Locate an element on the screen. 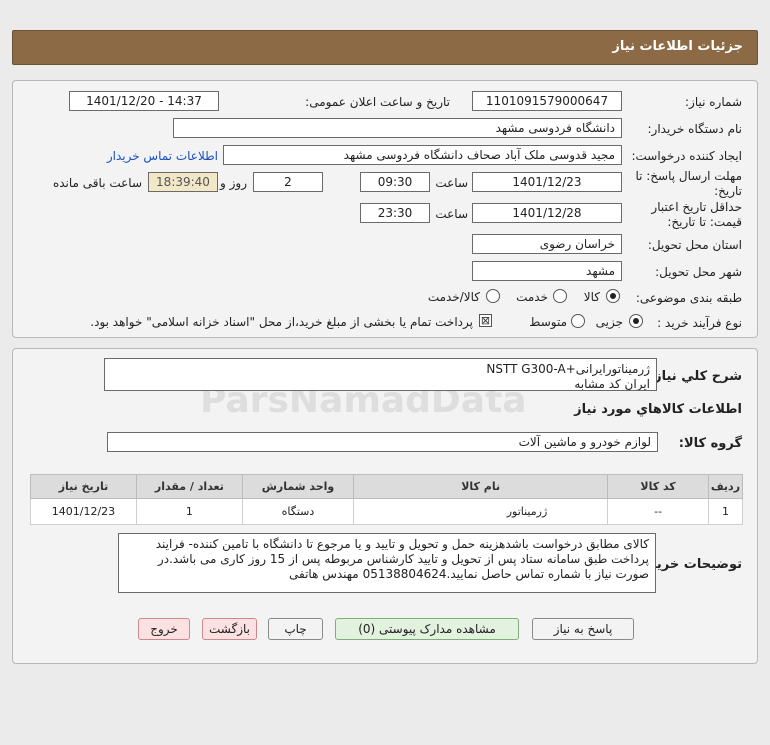  city-field: مشهد is located at coordinates (547, 271).